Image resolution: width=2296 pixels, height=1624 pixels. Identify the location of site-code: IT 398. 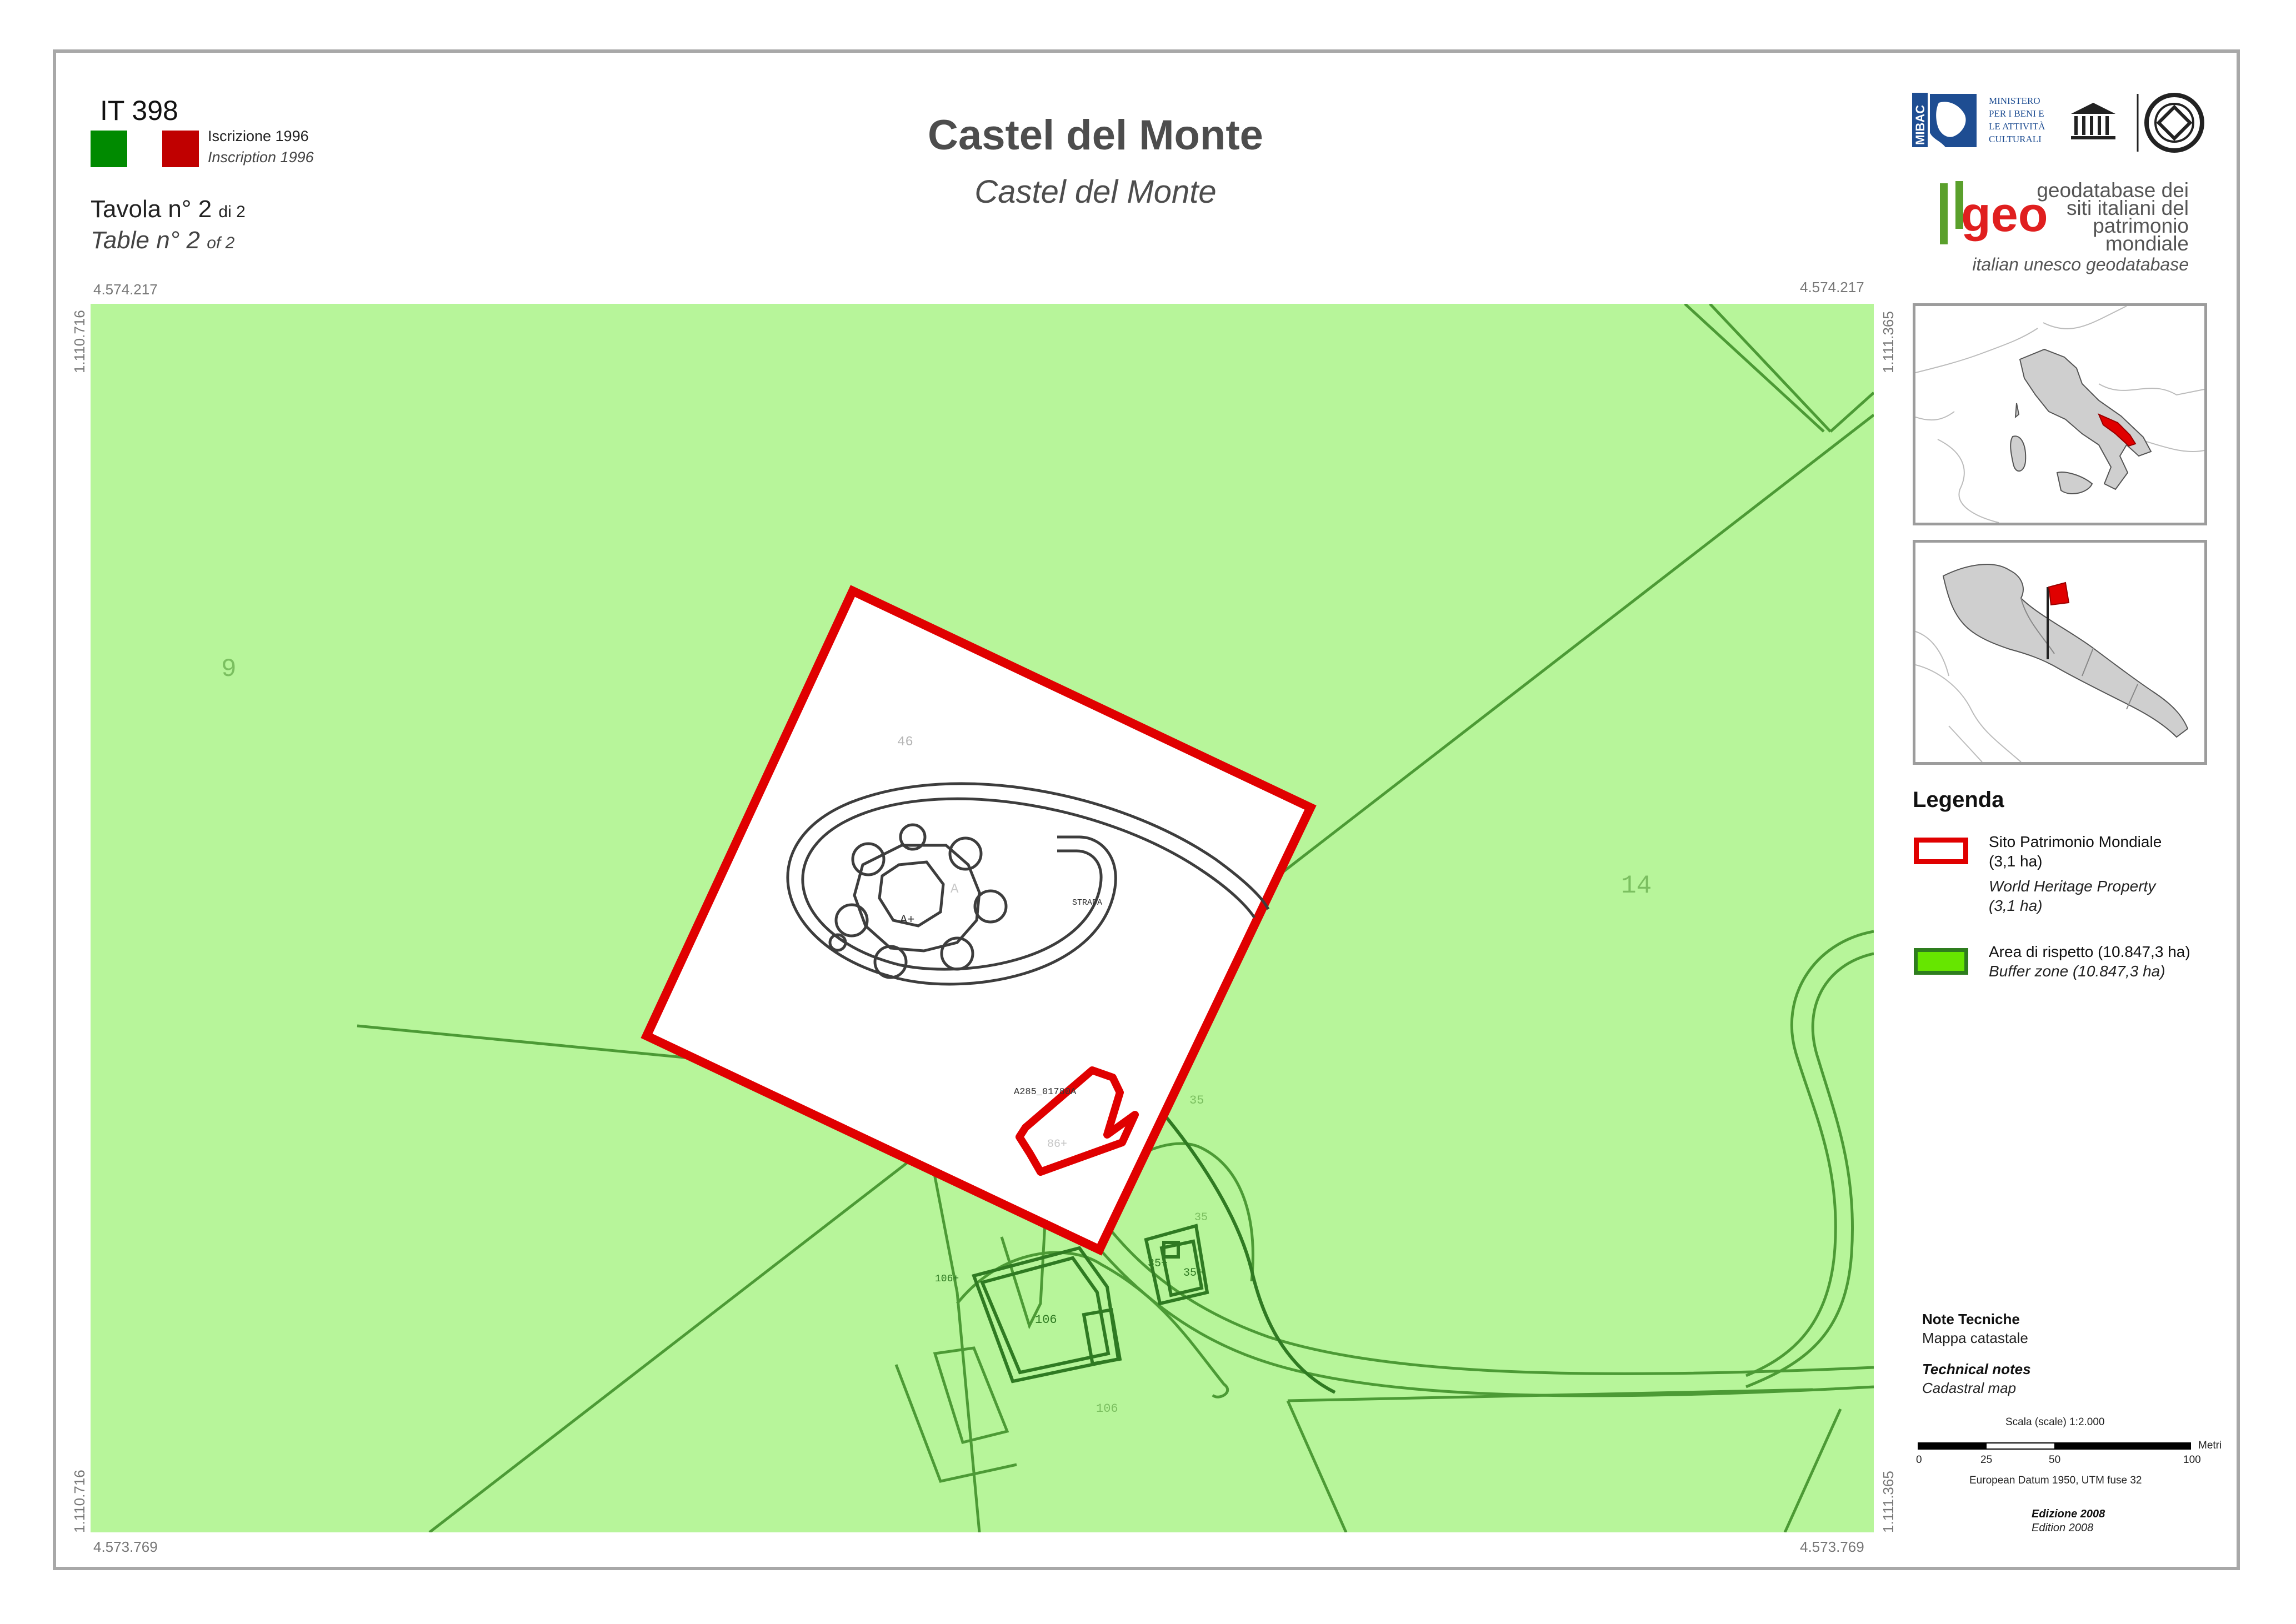
(139, 110).